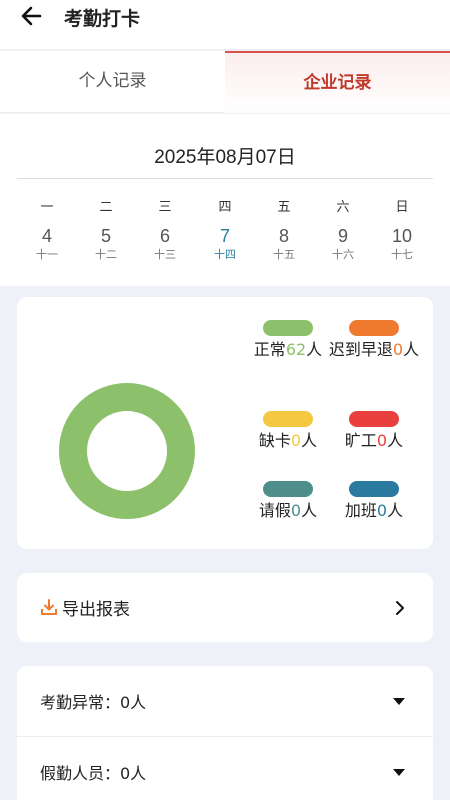  What do you see at coordinates (112, 82) in the screenshot?
I see `tab-personal-records: 个人记录` at bounding box center [112, 82].